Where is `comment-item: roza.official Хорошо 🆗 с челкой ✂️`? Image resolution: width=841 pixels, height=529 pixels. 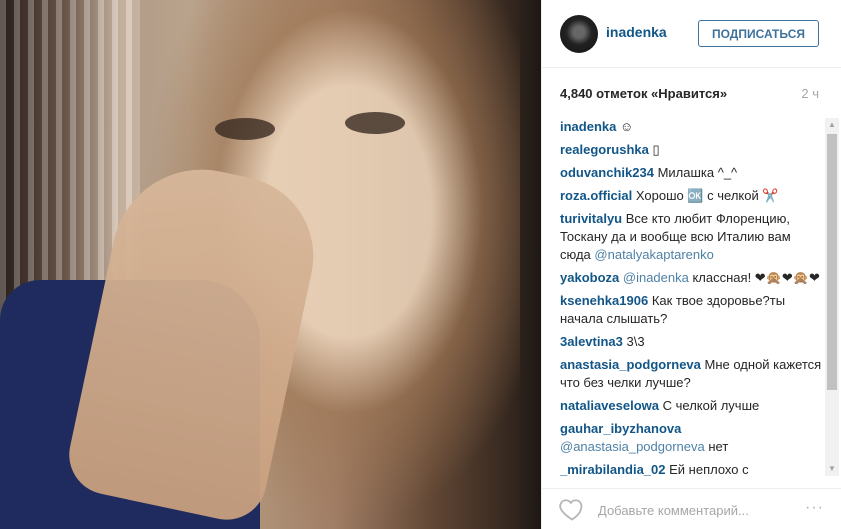
comment-item: roza.official Хорошо 🆗 с челкой ✂️ is located at coordinates (692, 196).